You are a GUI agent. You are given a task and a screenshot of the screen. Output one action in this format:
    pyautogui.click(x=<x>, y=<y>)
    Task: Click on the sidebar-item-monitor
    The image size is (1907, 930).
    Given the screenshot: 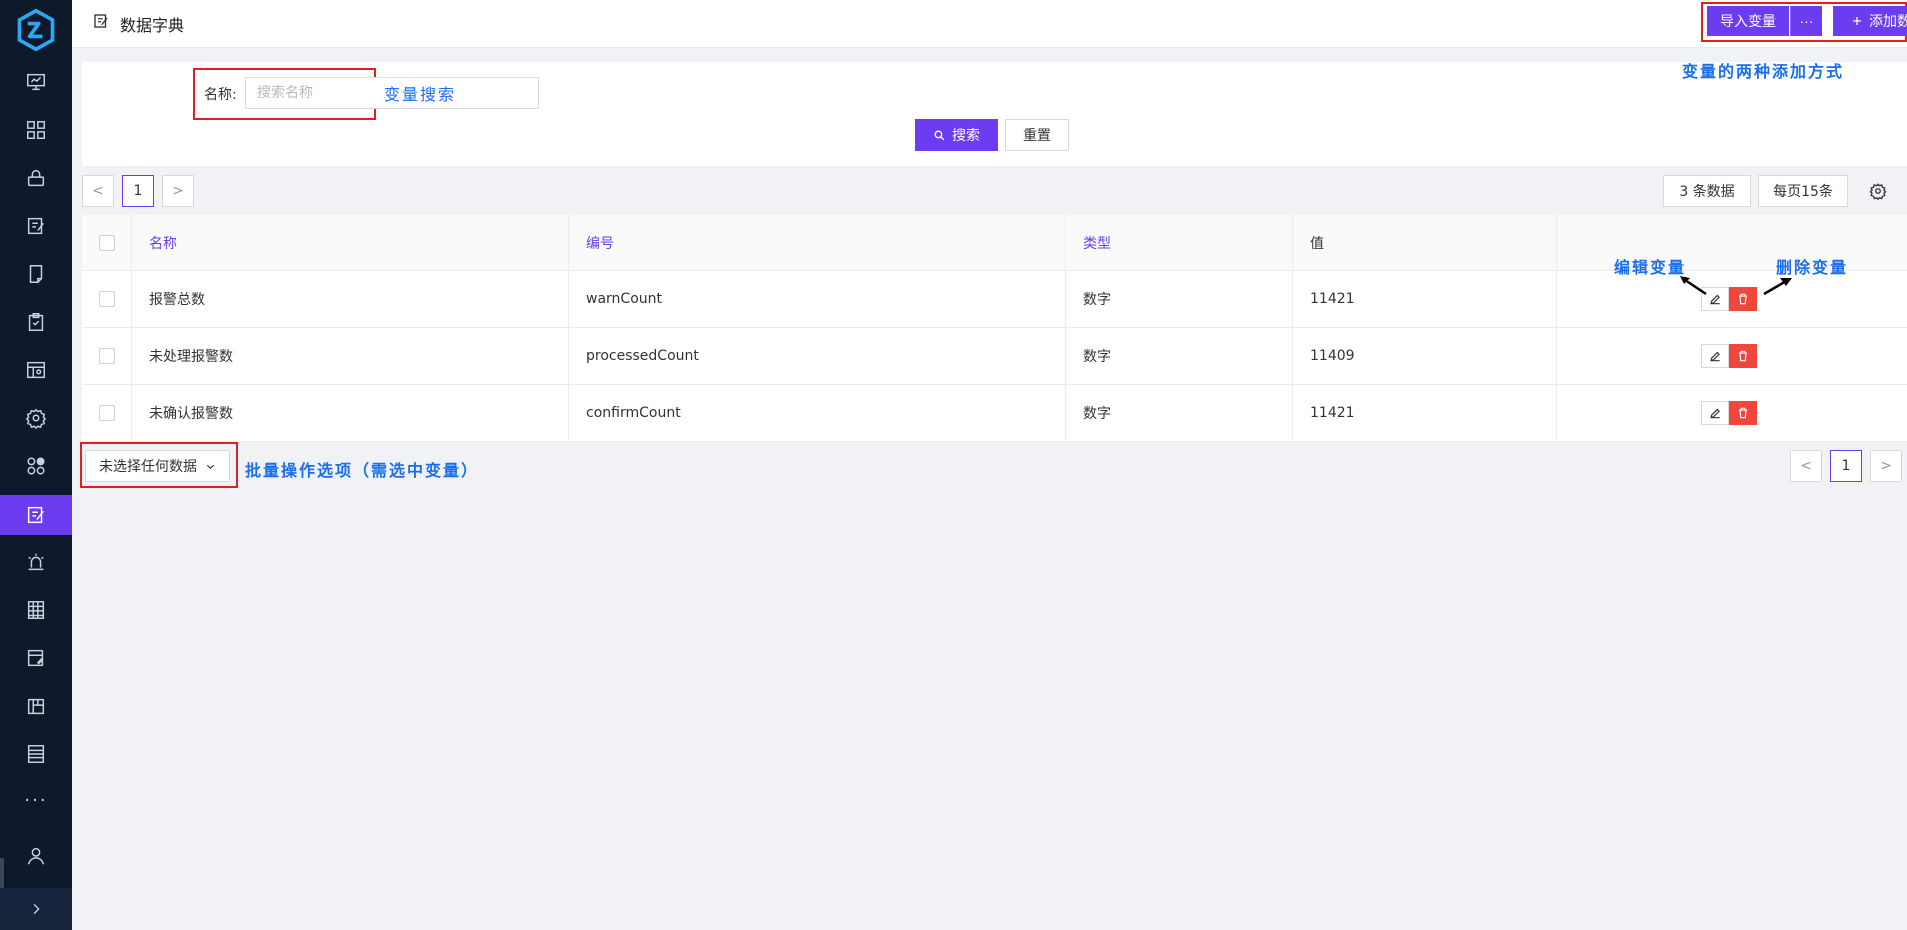 What is the action you would take?
    pyautogui.click(x=36, y=82)
    